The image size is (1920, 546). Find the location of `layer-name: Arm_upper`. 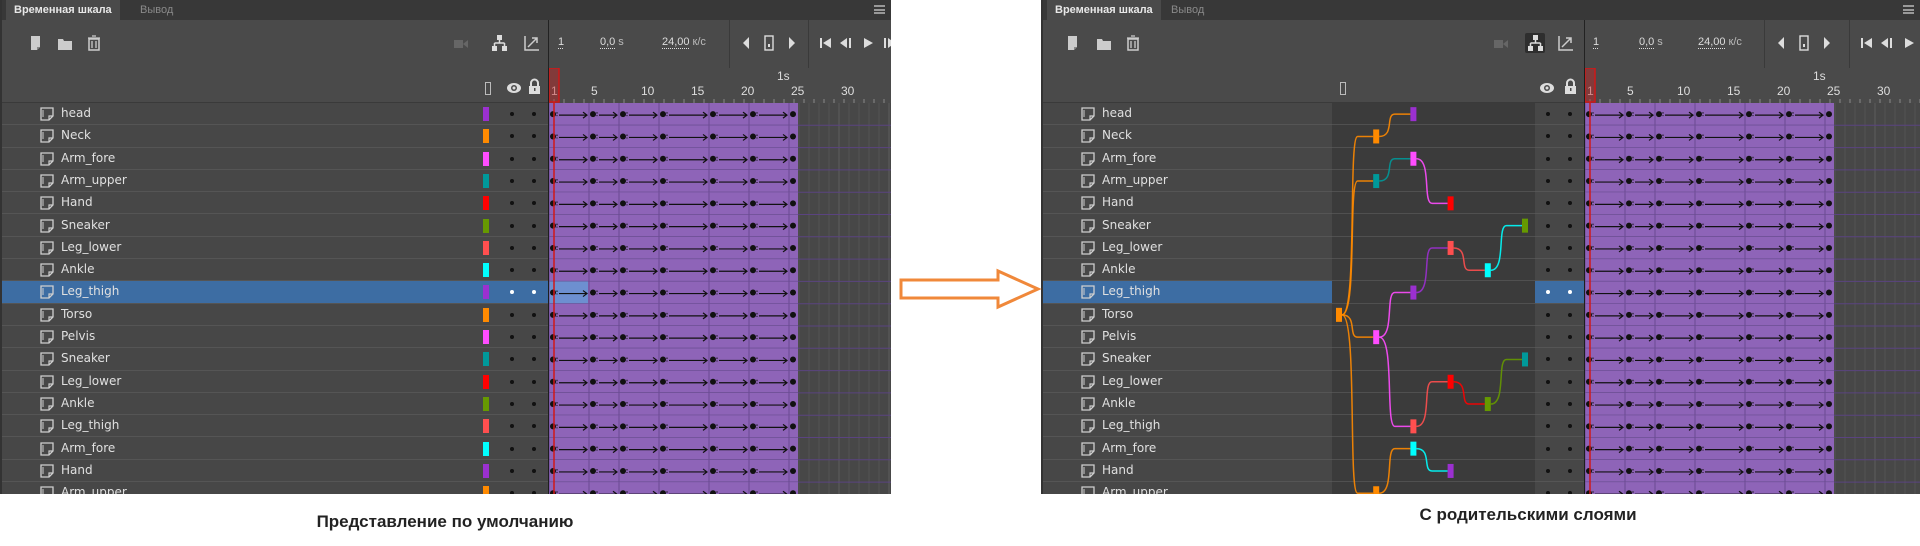

layer-name: Arm_upper is located at coordinates (94, 489).